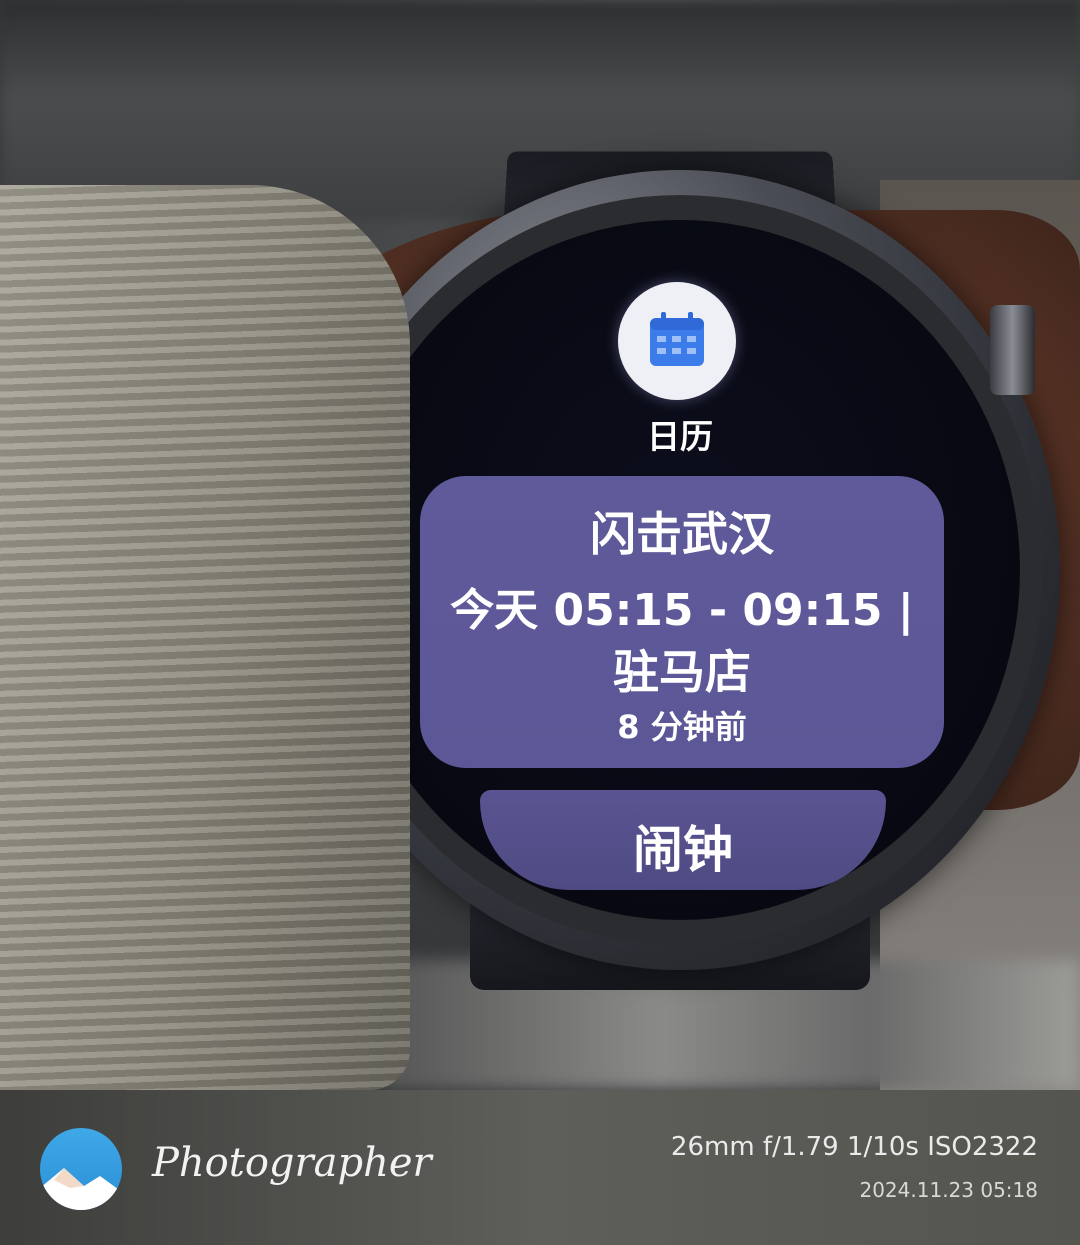  I want to click on capture-datetime: 2024.11.23 05:18, so click(948, 1190).